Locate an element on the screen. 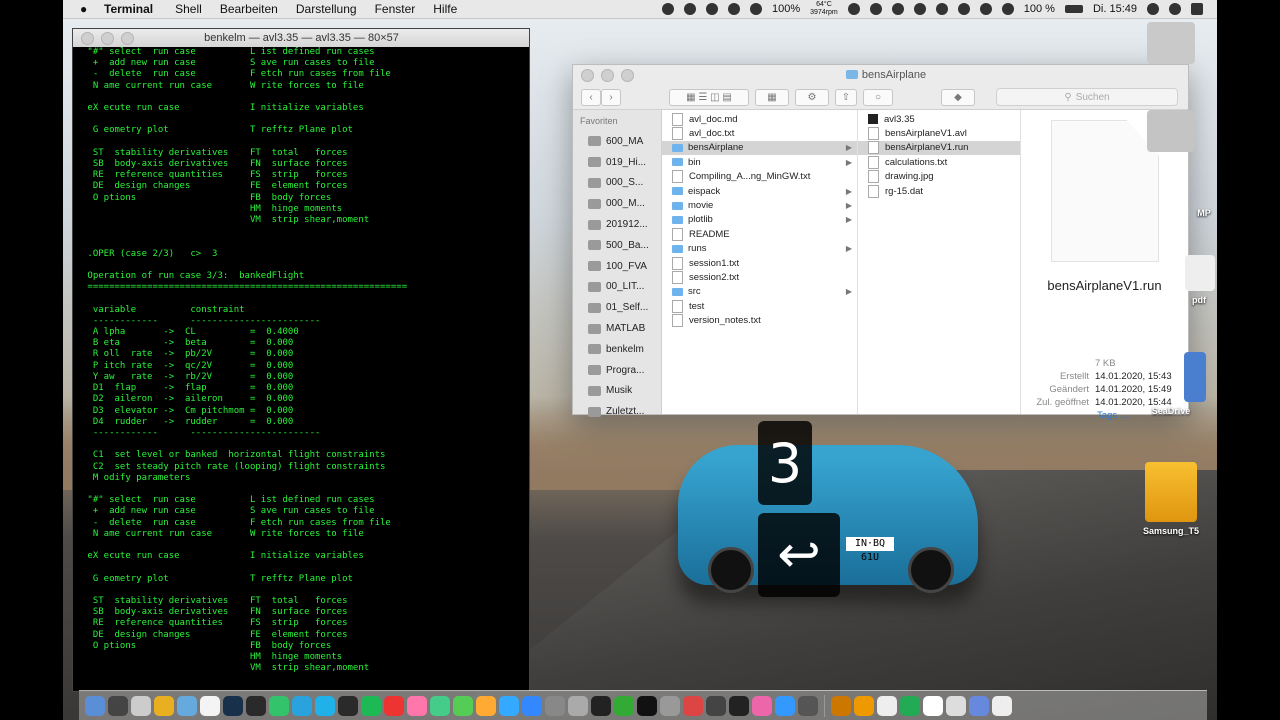  desktop-partial-2: pdf is located at coordinates (1199, 280).